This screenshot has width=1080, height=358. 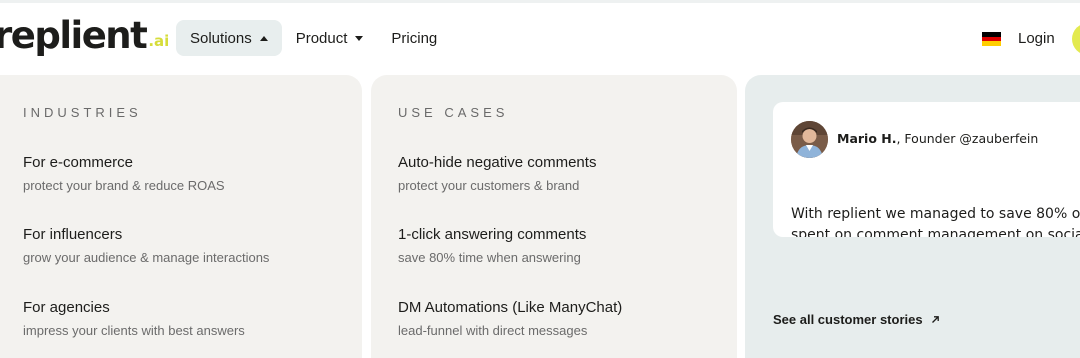 I want to click on use-case-item-title: Auto-hide negative comments, so click(x=497, y=162).